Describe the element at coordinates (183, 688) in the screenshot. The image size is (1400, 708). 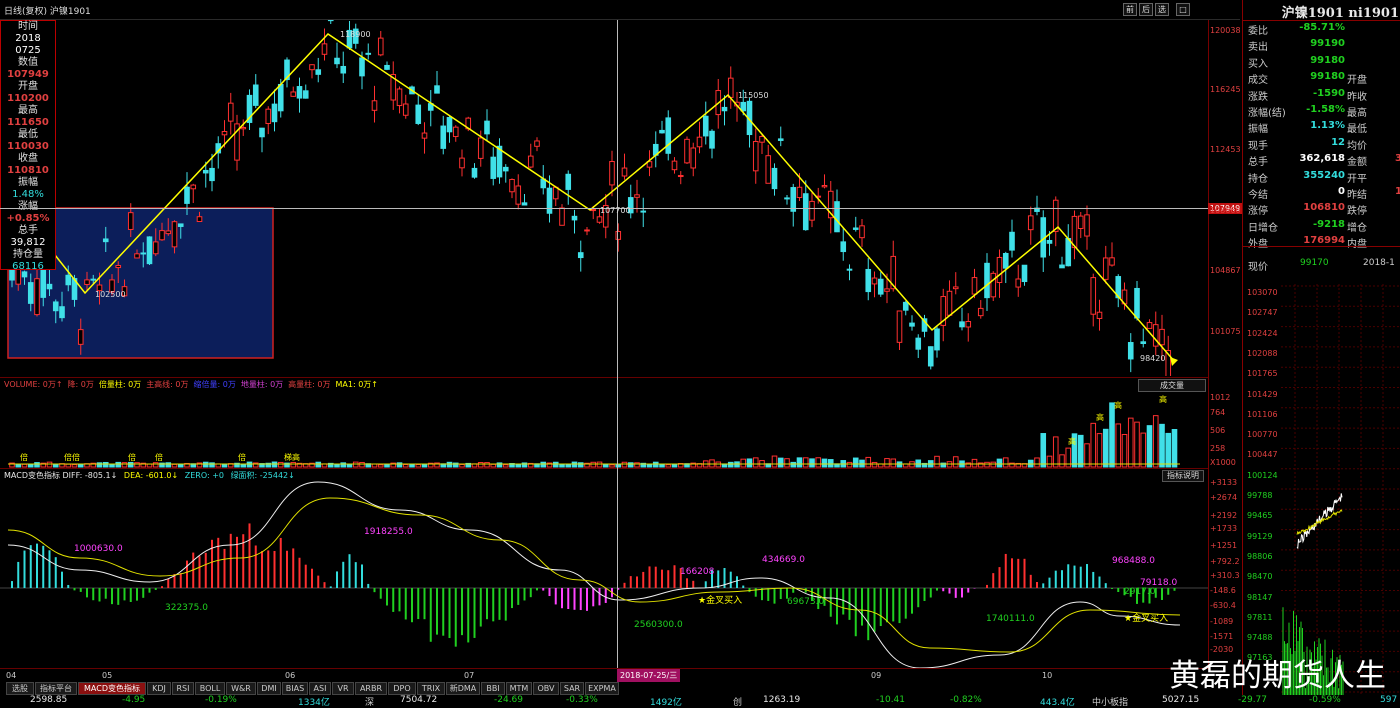
I see `tab-4: RSI` at that location.